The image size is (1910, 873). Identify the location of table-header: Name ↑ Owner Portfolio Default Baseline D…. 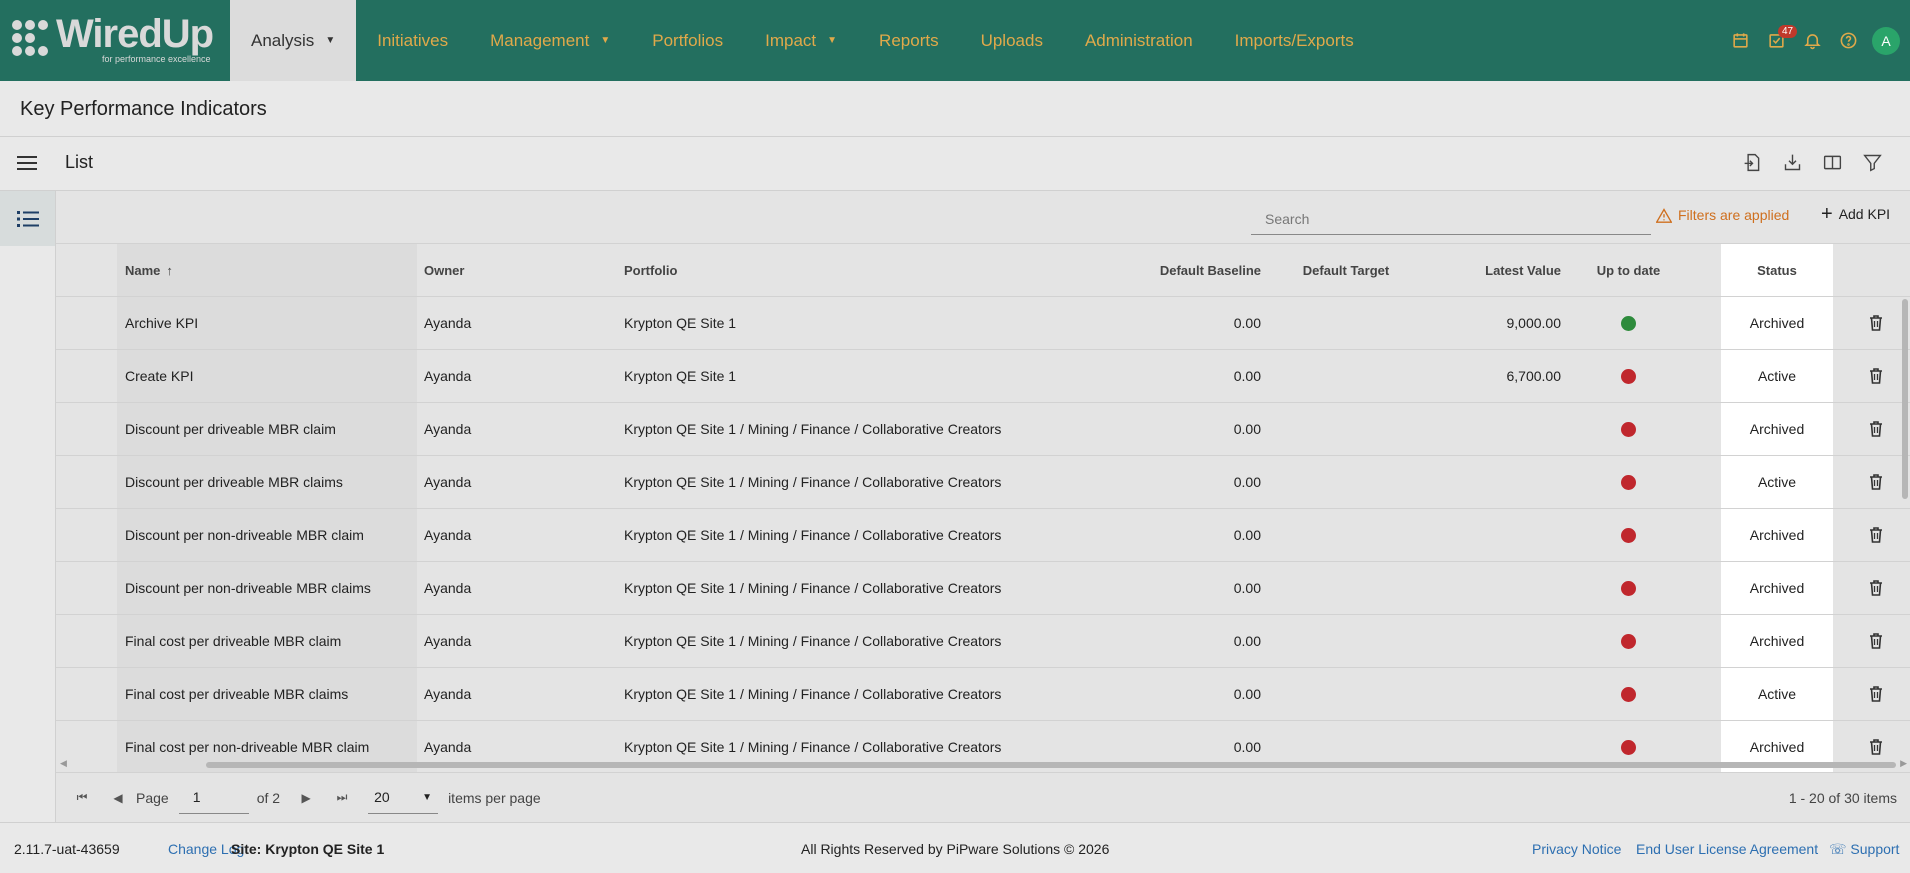
(983, 270).